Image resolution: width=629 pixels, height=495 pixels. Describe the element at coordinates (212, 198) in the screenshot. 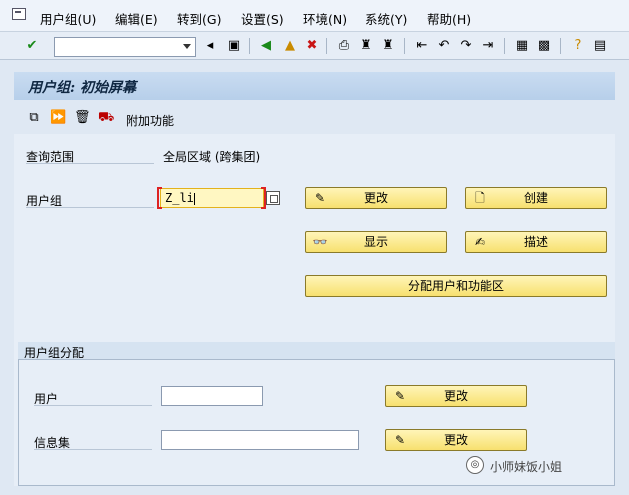

I see `user-group-input: Z_li` at that location.